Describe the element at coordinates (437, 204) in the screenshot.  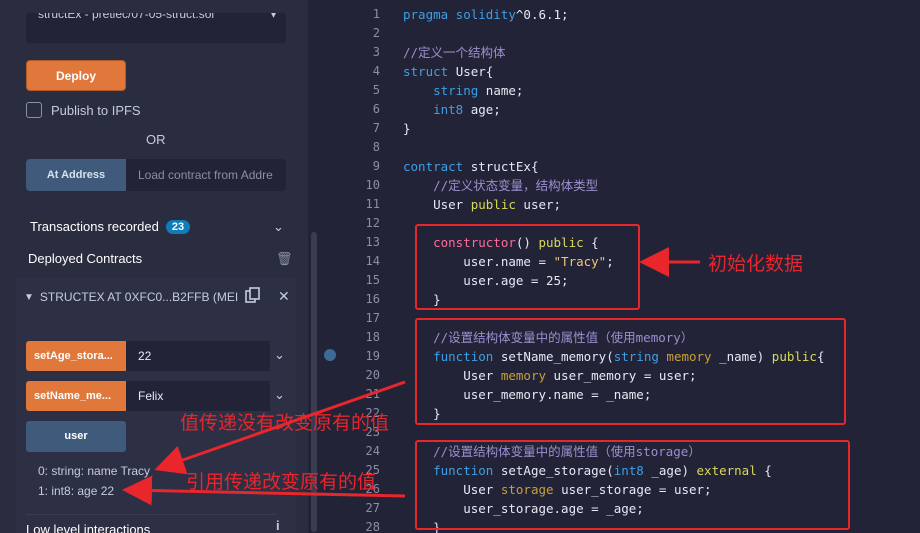
I see `code-token: User` at that location.